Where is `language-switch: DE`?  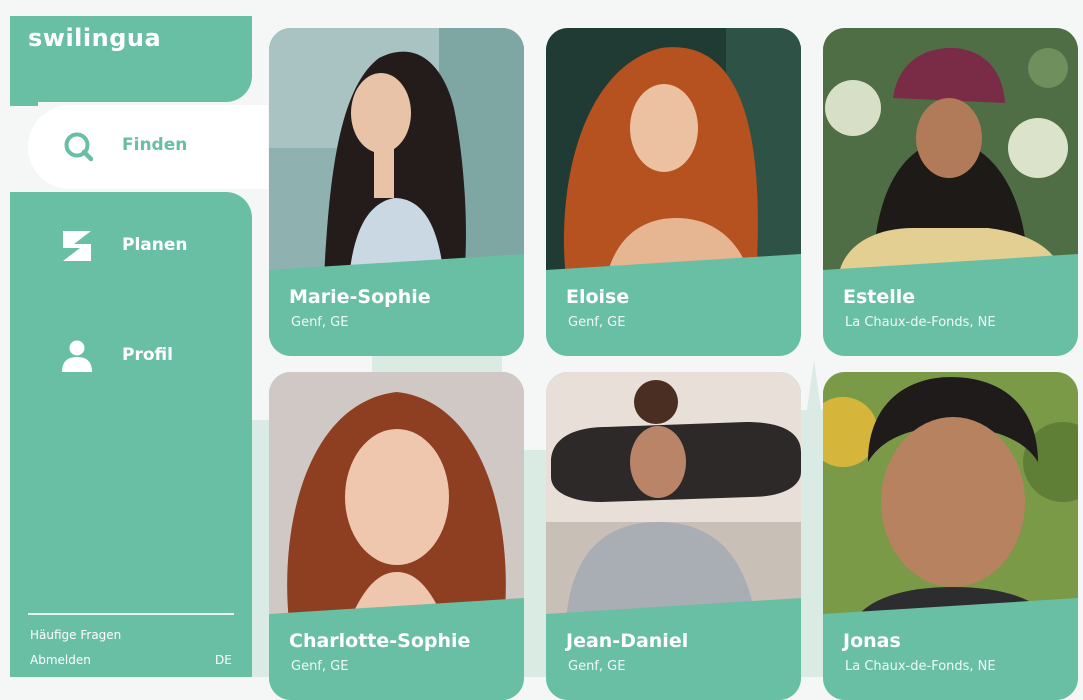 language-switch: DE is located at coordinates (223, 660).